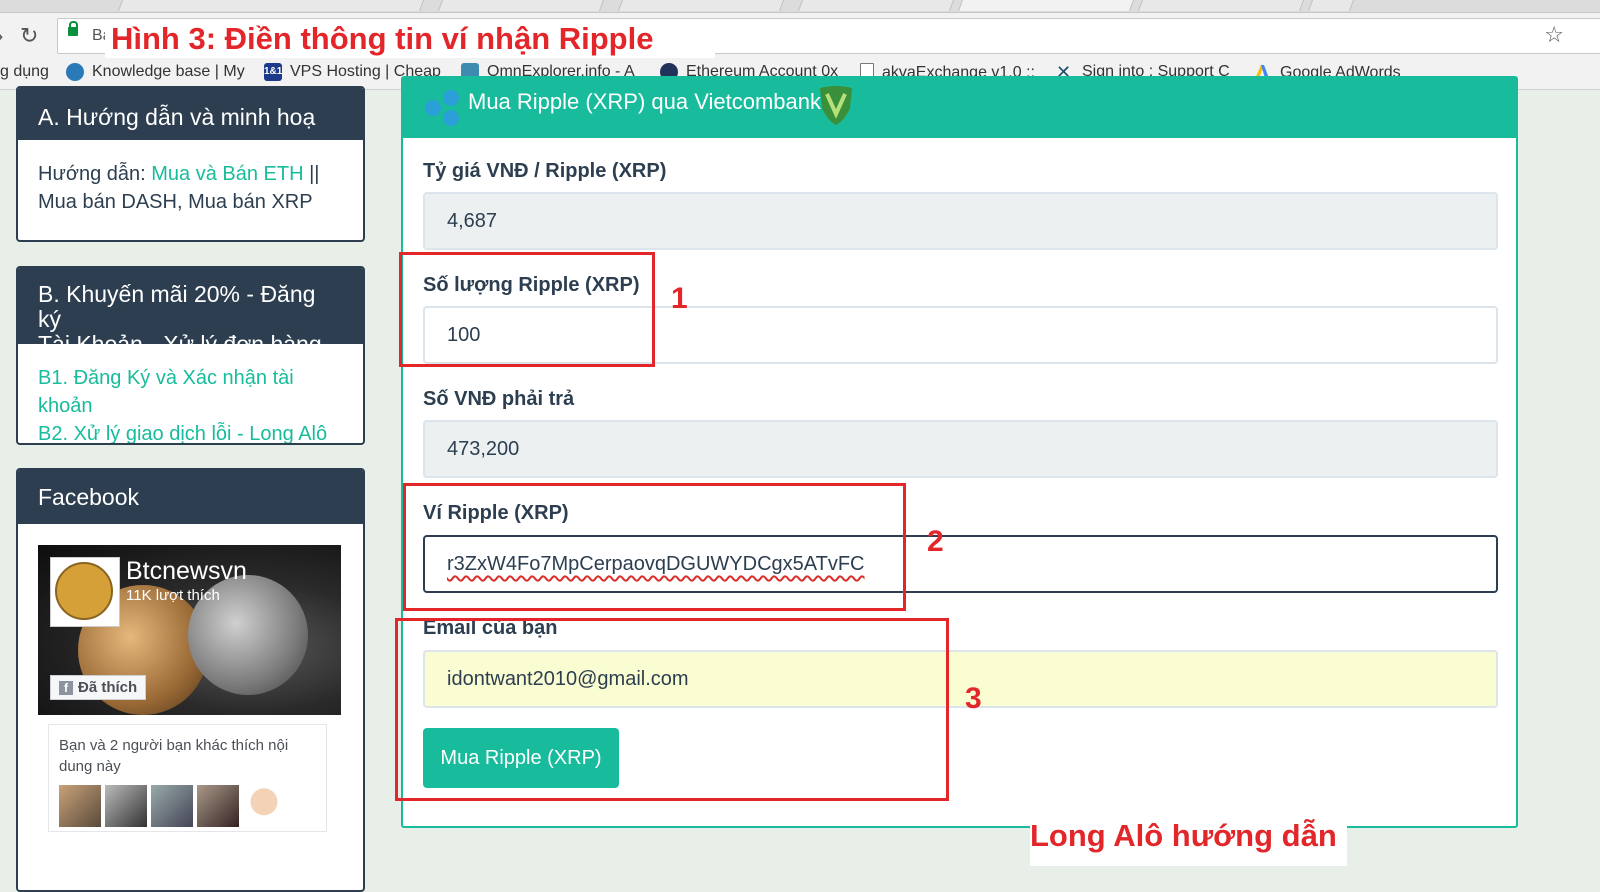  I want to click on form-title: Mua Ripple (XRP) qua Vietcombank, so click(644, 101).